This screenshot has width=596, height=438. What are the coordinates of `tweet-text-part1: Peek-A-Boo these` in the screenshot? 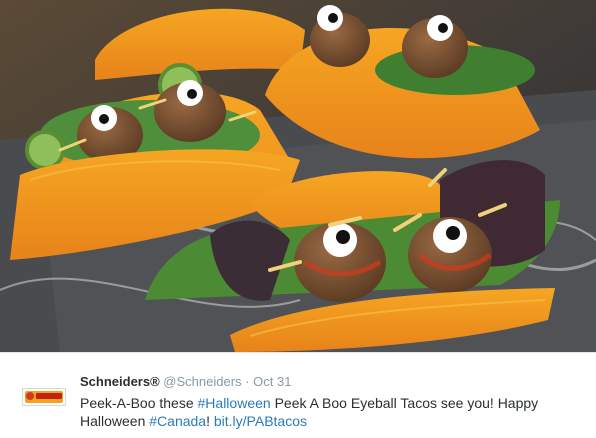 It's located at (139, 403).